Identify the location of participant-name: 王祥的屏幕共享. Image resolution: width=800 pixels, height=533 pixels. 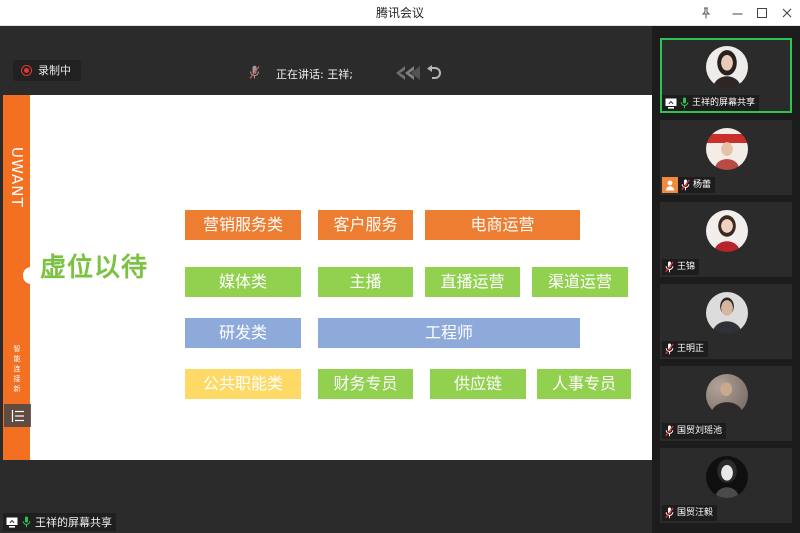
(724, 102).